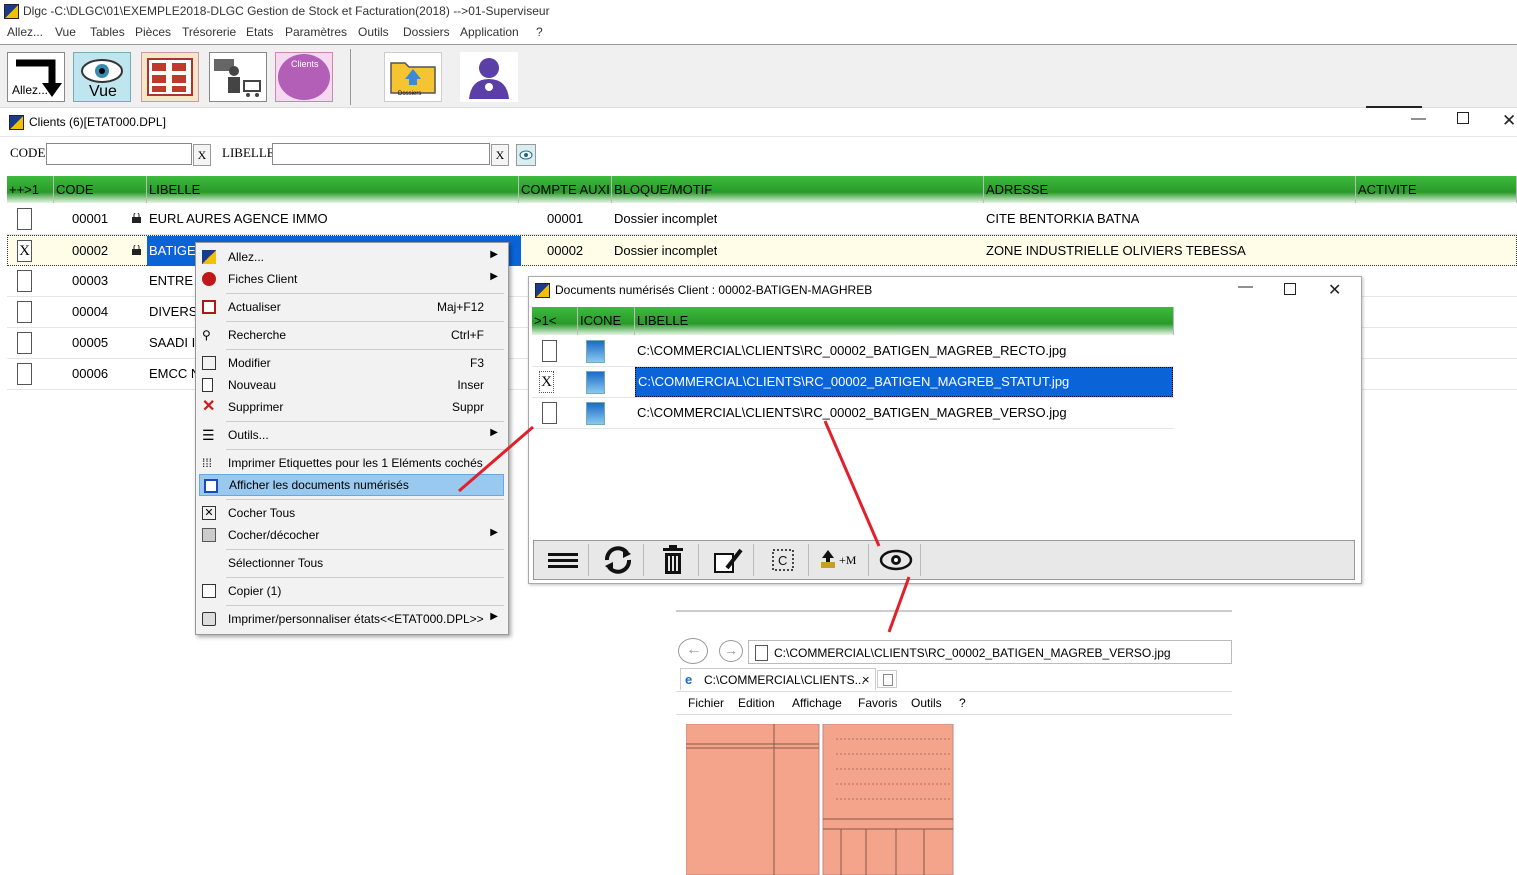 The image size is (1517, 875). Describe the element at coordinates (526, 155) in the screenshot. I see `filter-view-button` at that location.